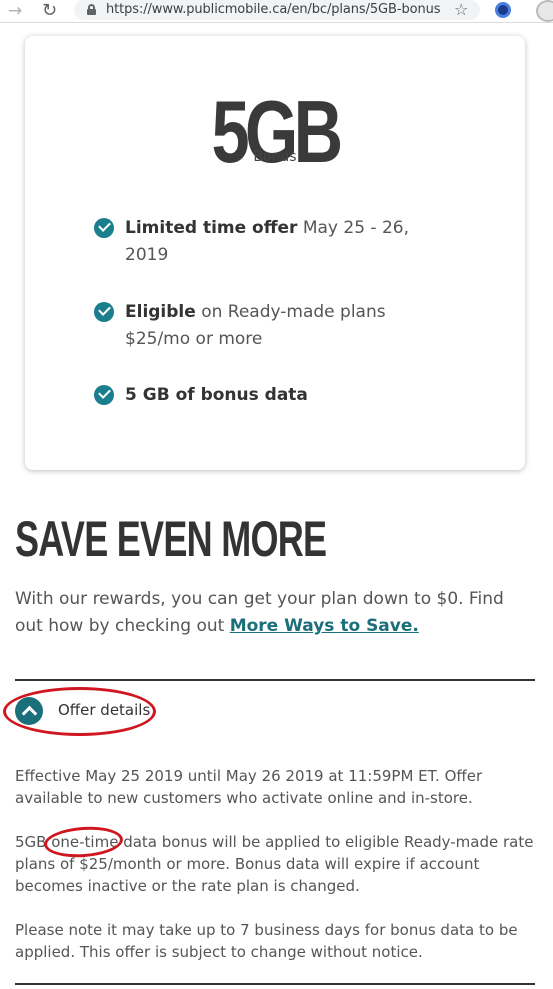 Image resolution: width=553 pixels, height=989 pixels. I want to click on extension-icon, so click(503, 10).